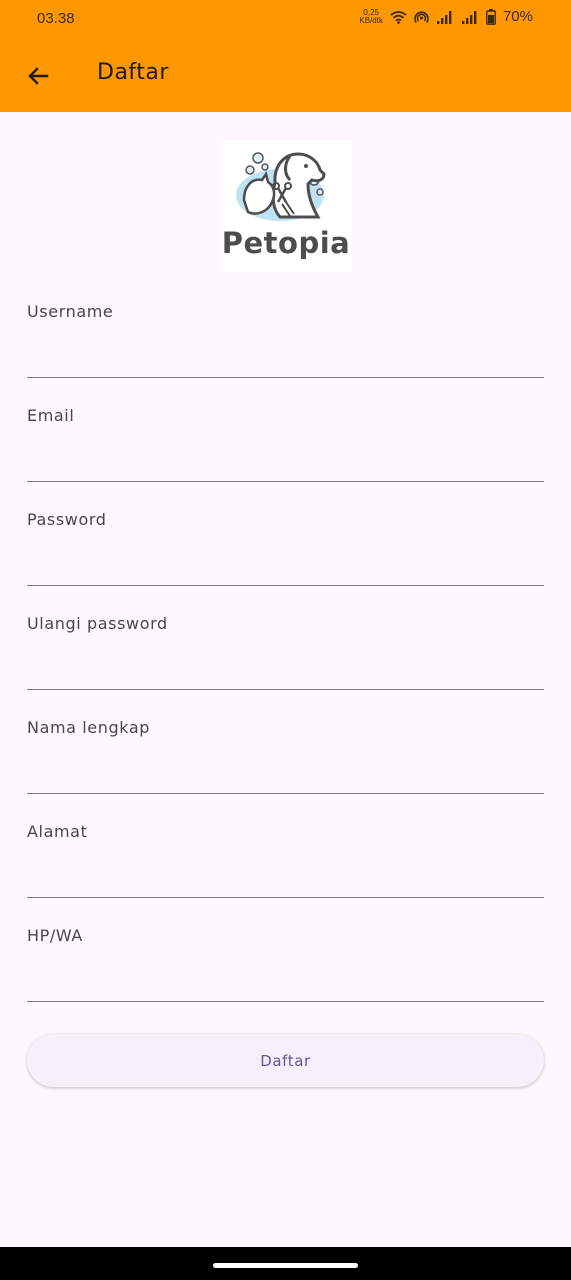 Image resolution: width=571 pixels, height=1280 pixels. Describe the element at coordinates (285, 877) in the screenshot. I see `address-input` at that location.